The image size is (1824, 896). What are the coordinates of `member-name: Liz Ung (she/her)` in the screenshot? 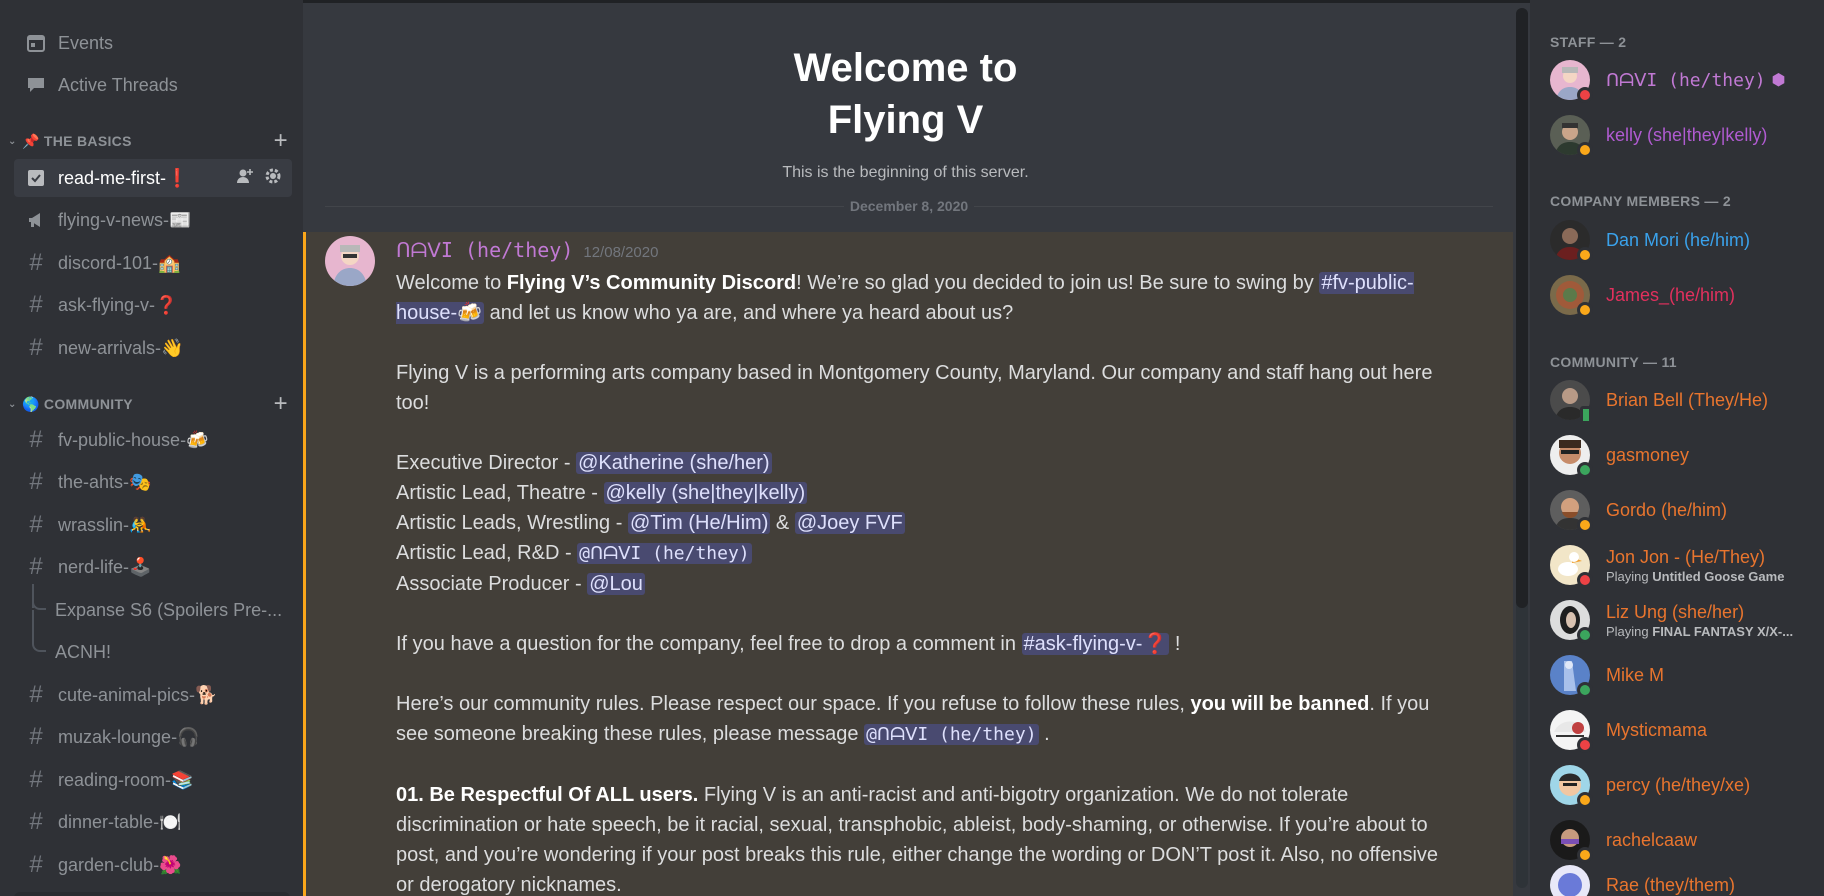 It's located at (1675, 611).